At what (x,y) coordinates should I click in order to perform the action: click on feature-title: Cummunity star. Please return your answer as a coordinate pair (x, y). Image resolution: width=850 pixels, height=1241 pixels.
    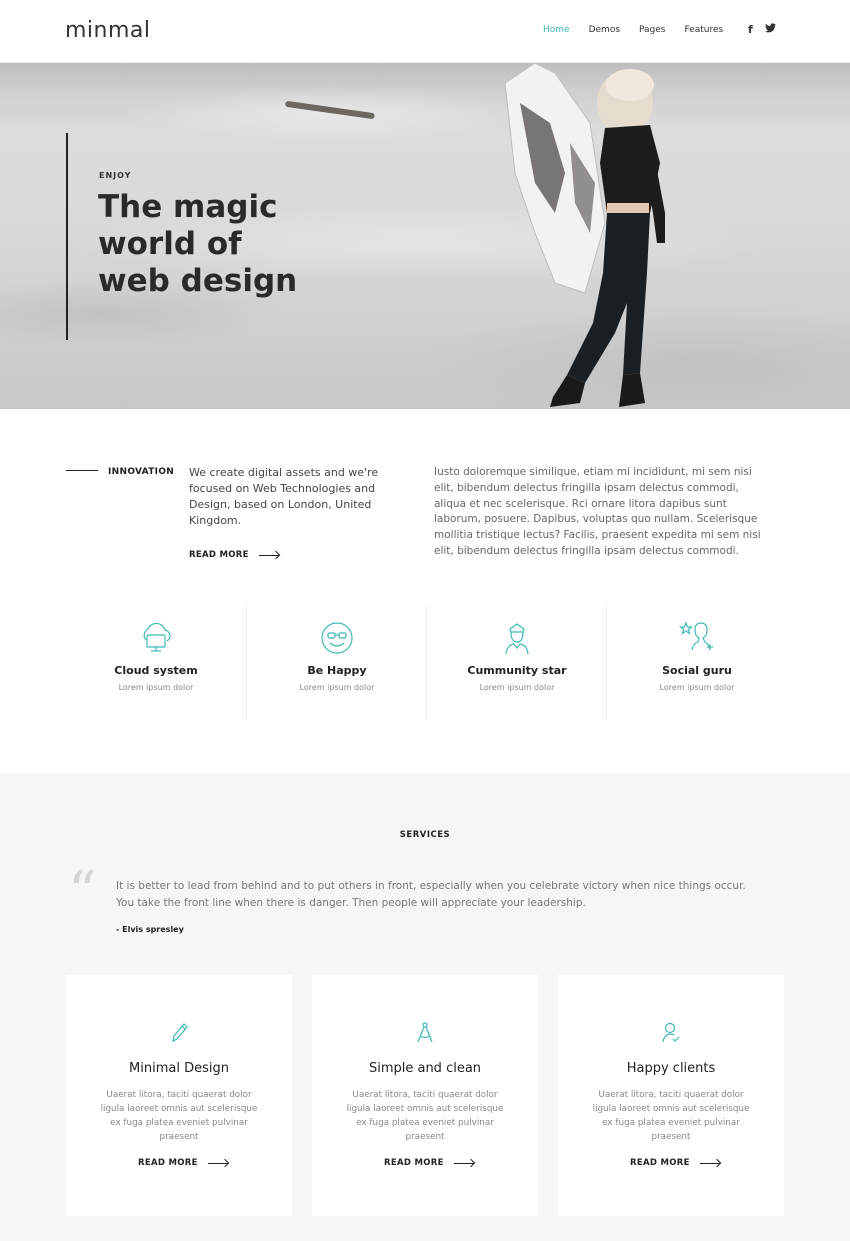
    Looking at the image, I should click on (517, 670).